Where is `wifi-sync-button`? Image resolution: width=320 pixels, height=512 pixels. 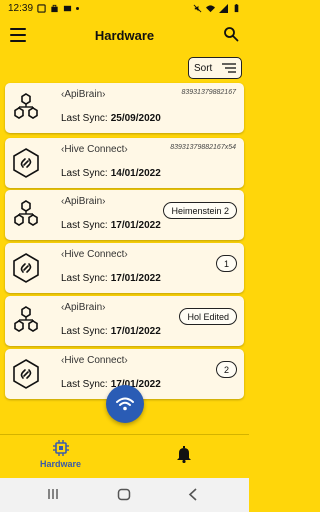 wifi-sync-button is located at coordinates (125, 404).